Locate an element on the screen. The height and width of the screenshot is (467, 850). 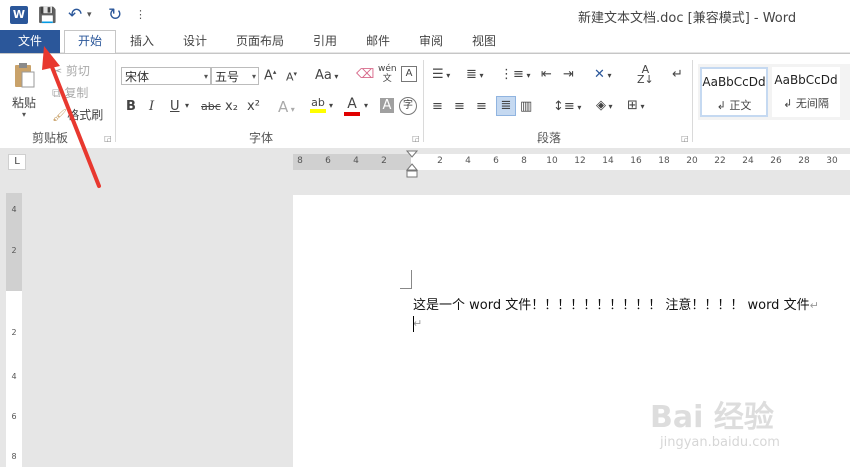
italic-icon: I is located at coordinates (151, 106).